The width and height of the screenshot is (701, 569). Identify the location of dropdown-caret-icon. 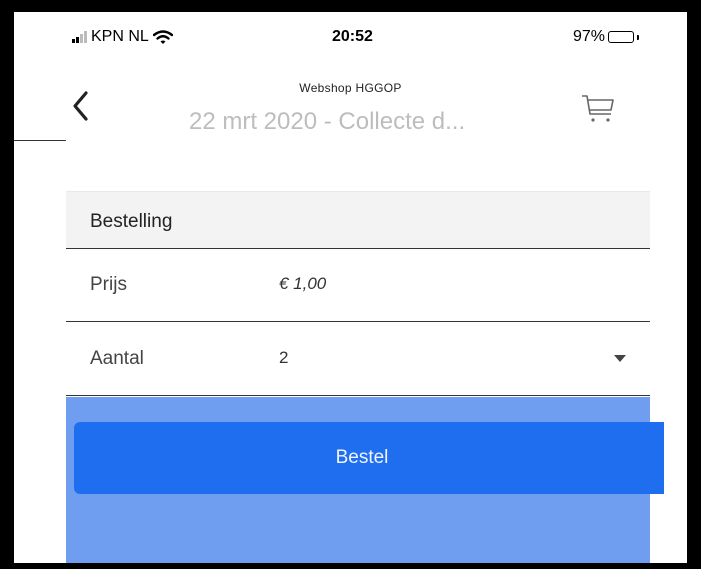
(620, 358).